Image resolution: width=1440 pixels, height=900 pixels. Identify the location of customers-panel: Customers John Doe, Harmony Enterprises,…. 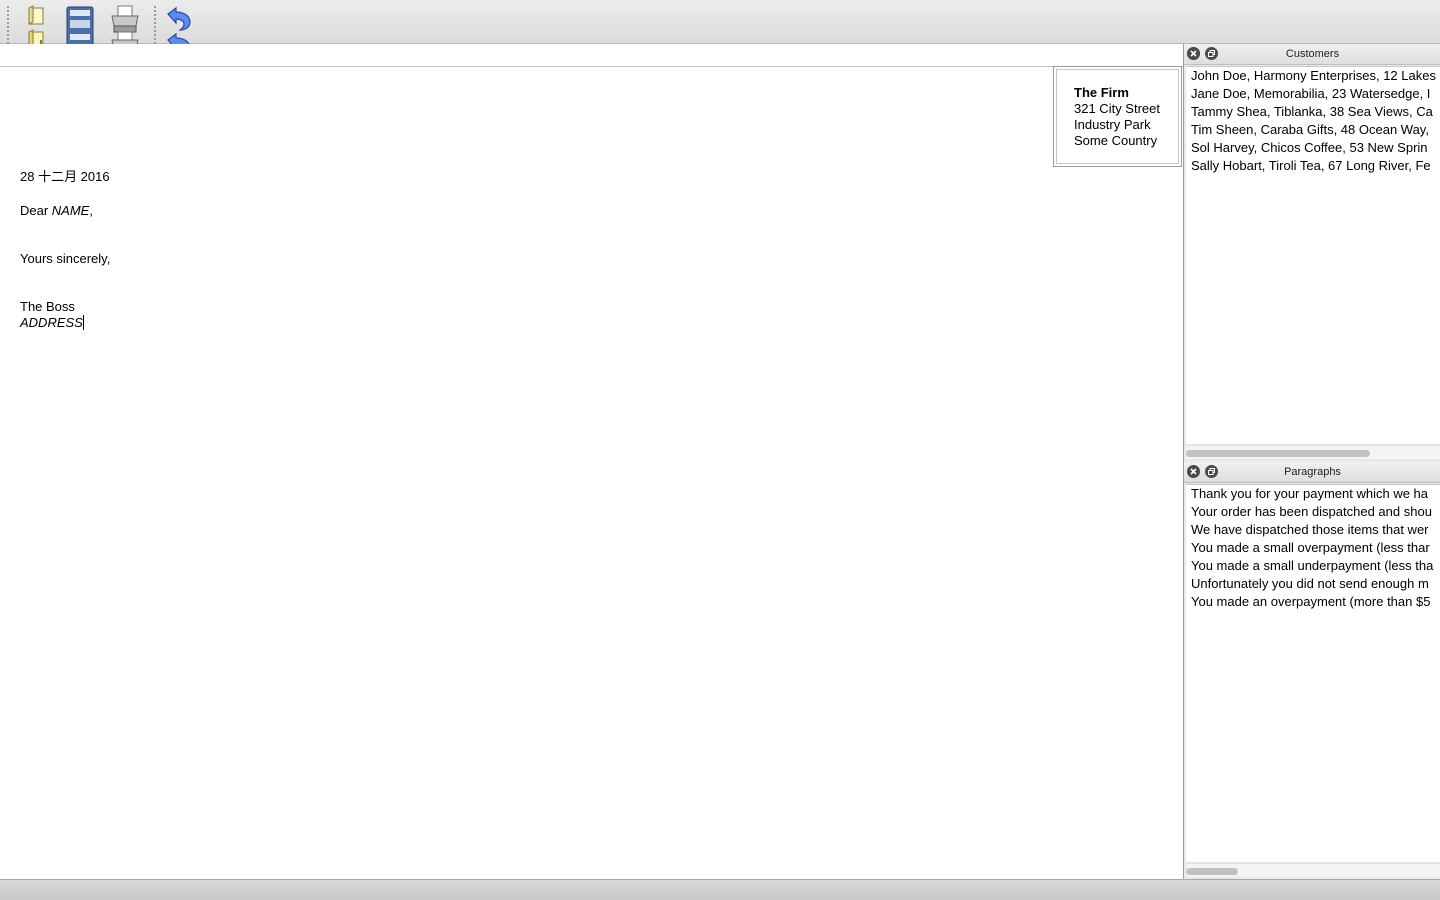
(1312, 253).